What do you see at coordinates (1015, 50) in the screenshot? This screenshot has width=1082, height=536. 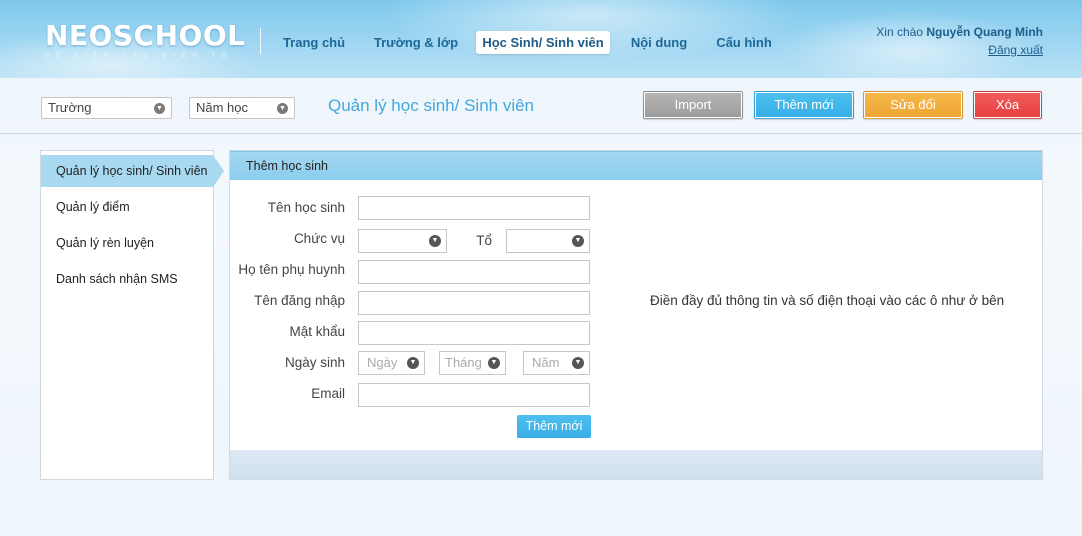 I see `logout-link: Đăng xuất` at bounding box center [1015, 50].